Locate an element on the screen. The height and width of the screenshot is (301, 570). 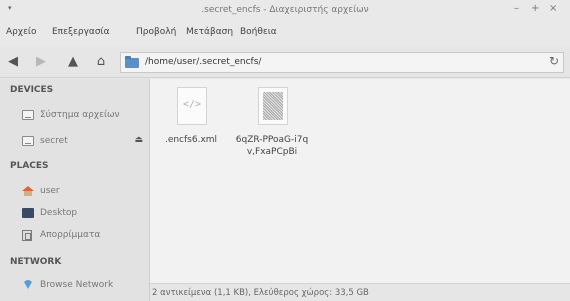
sidebar-item-filesystem: Σύστημα αρχείων is located at coordinates (74, 116).